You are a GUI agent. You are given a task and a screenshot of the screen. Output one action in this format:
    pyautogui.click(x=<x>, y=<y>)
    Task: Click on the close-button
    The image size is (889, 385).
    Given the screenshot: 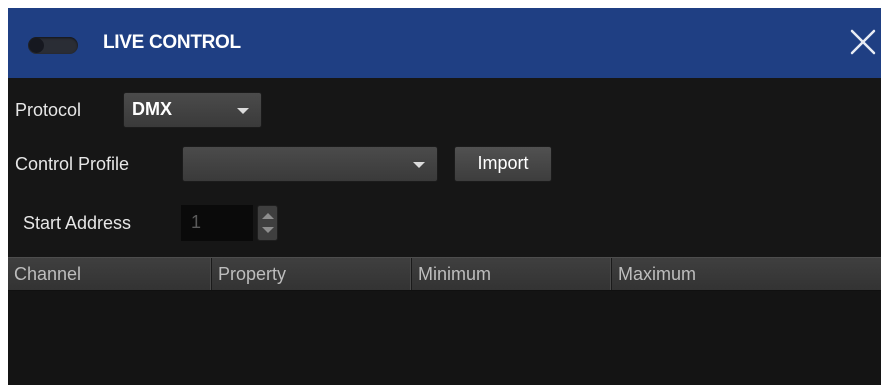 What is the action you would take?
    pyautogui.click(x=863, y=42)
    